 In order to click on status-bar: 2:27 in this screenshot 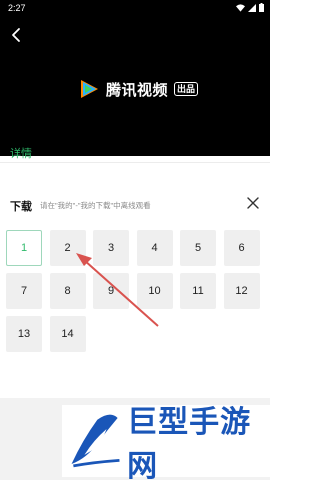, I will do `click(135, 8)`.